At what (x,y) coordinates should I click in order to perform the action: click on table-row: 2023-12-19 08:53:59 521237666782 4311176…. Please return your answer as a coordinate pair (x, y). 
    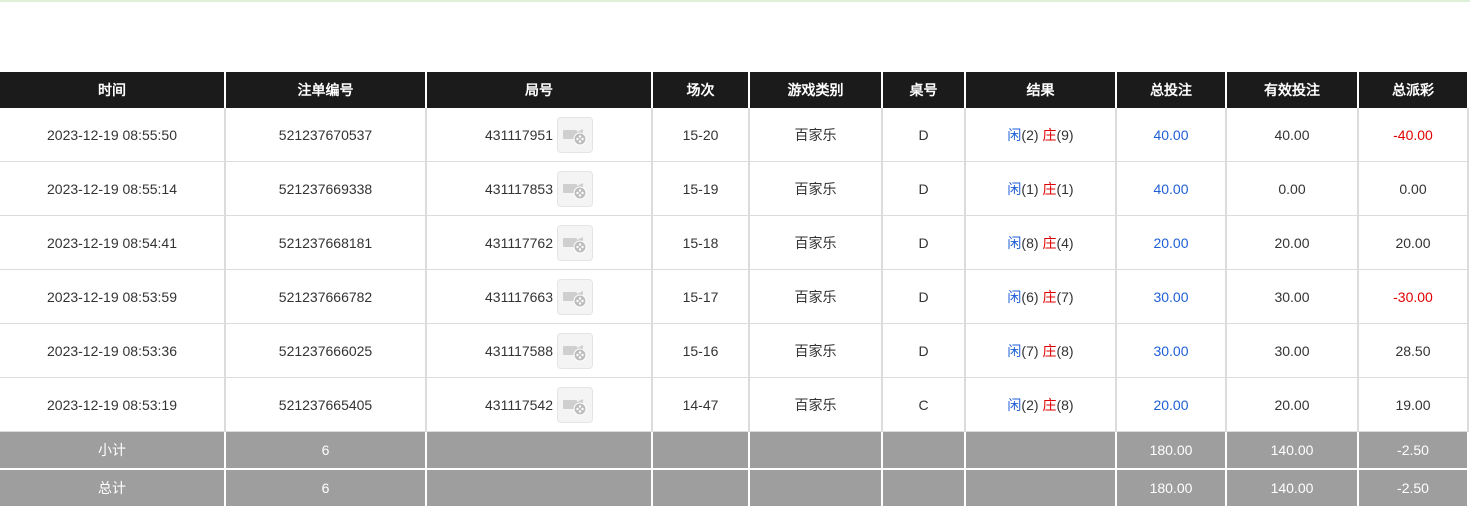
    Looking at the image, I should click on (734, 296).